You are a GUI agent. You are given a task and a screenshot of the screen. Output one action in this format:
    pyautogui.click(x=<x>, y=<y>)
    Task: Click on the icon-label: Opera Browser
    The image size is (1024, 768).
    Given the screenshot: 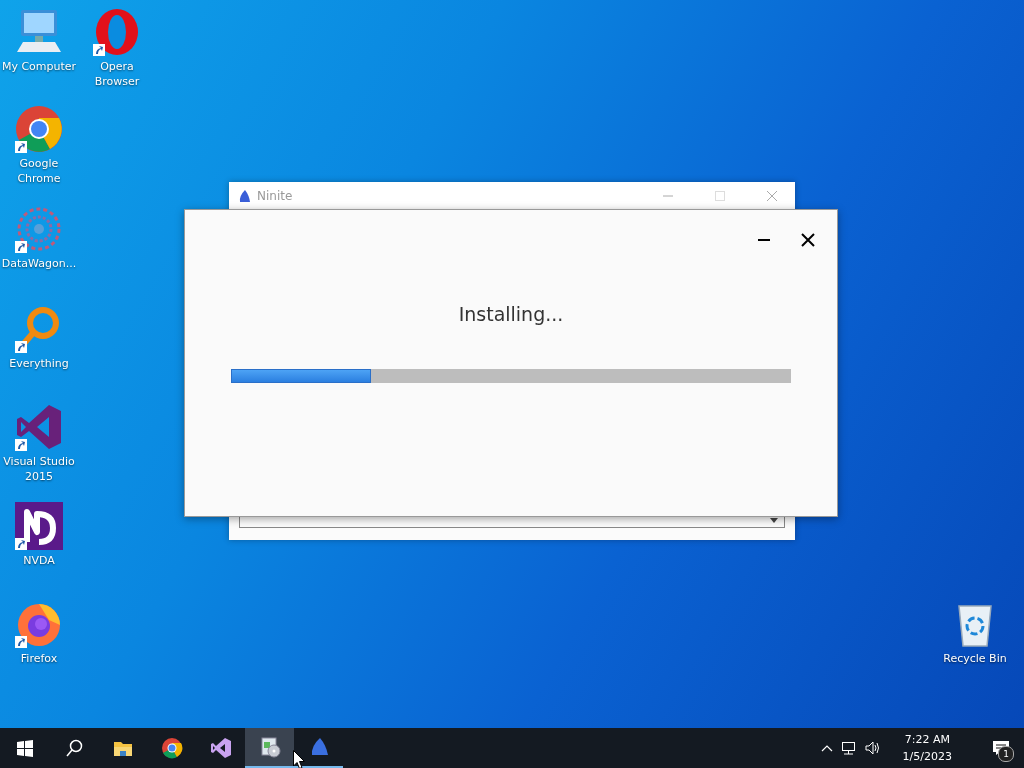 What is the action you would take?
    pyautogui.click(x=117, y=74)
    